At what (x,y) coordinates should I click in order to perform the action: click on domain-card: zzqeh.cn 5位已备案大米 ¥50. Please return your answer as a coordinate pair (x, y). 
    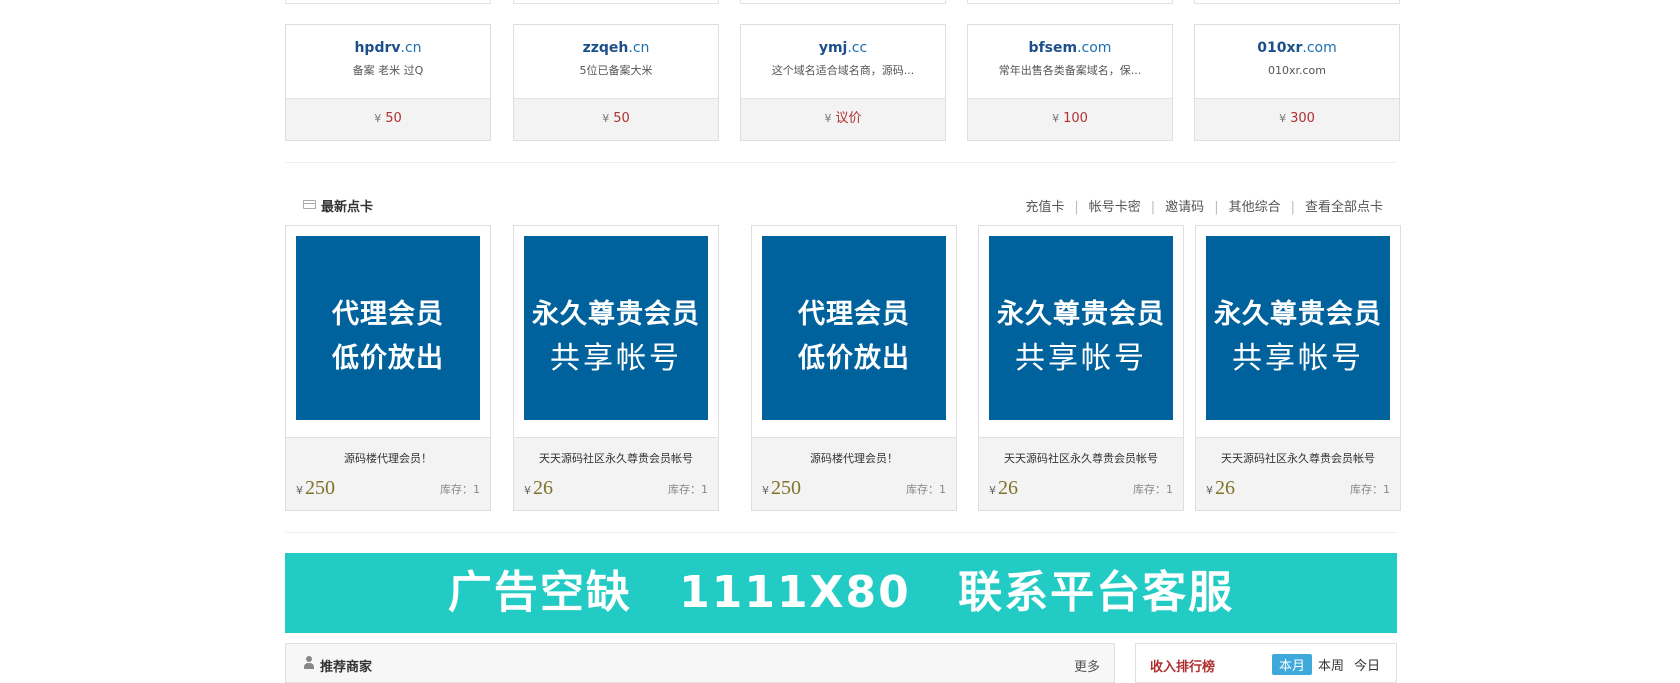
    Looking at the image, I should click on (616, 82).